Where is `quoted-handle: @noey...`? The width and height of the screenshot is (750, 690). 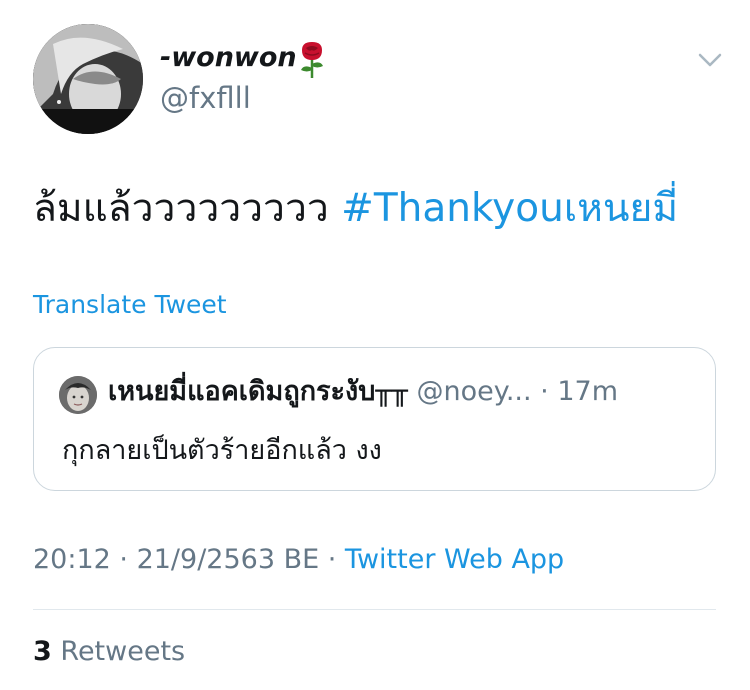
quoted-handle: @noey... is located at coordinates (474, 391).